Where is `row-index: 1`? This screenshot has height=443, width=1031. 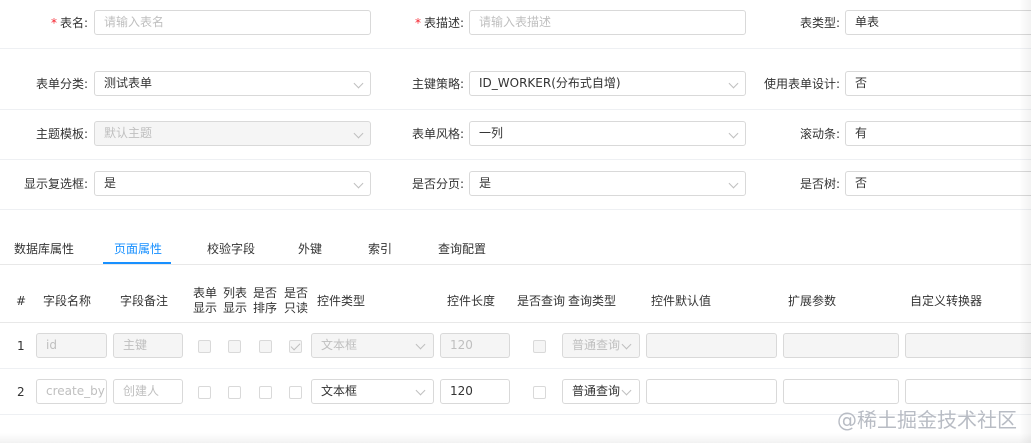 row-index: 1 is located at coordinates (21, 346).